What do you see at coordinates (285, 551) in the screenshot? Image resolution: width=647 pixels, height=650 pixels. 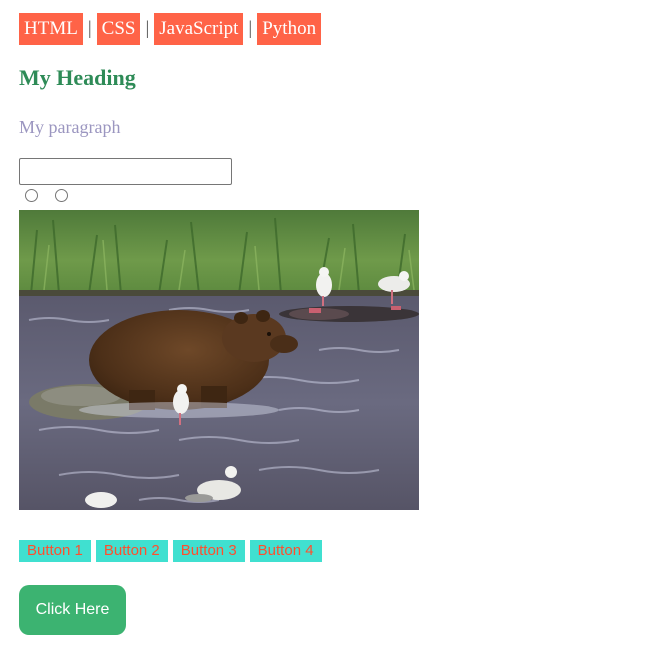 I see `button-4: Button 4` at bounding box center [285, 551].